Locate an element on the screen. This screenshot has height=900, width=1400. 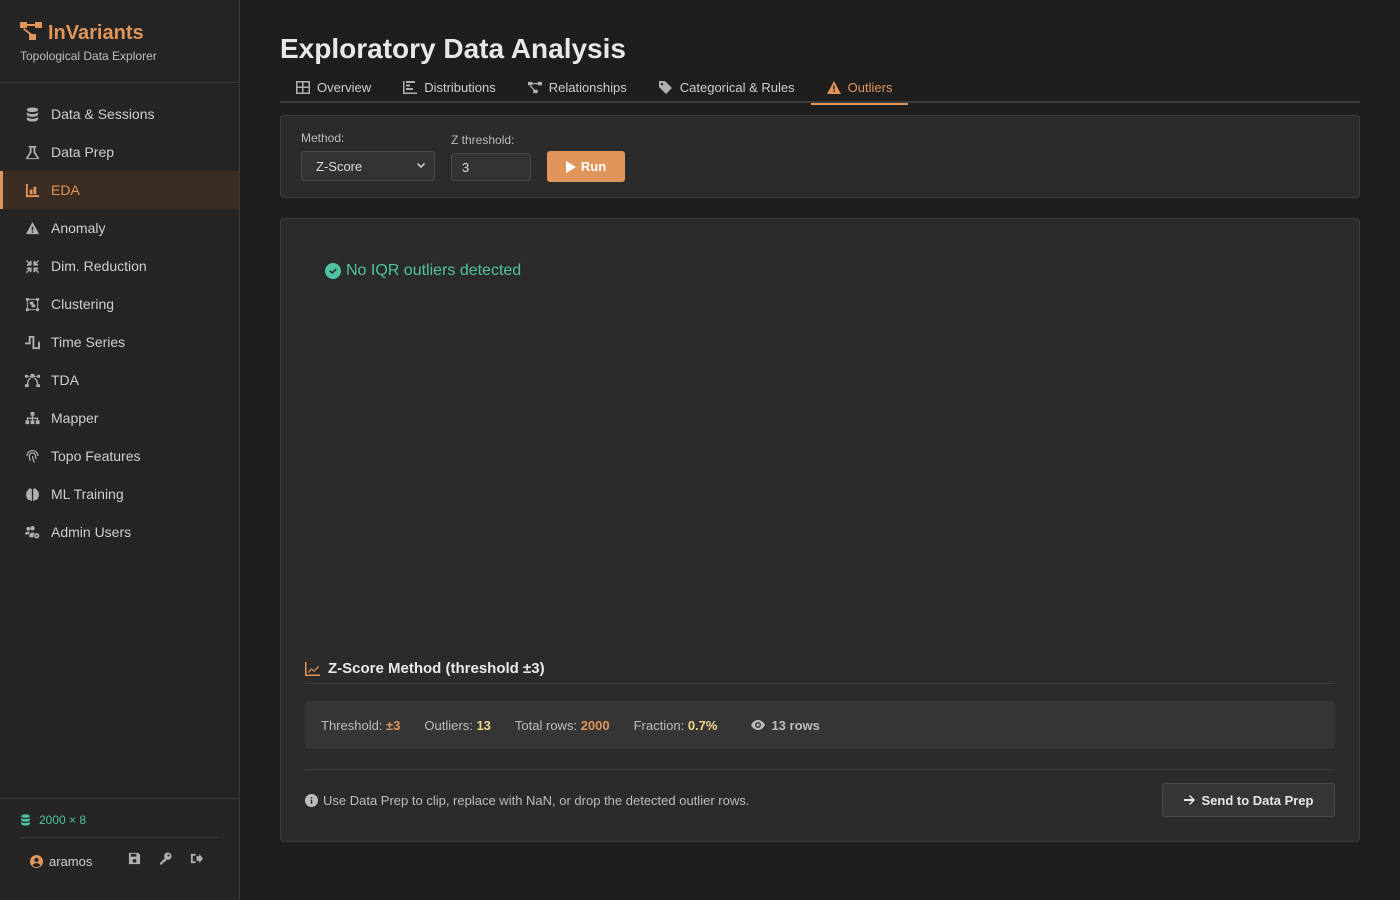
save-icon is located at coordinates (134, 861).